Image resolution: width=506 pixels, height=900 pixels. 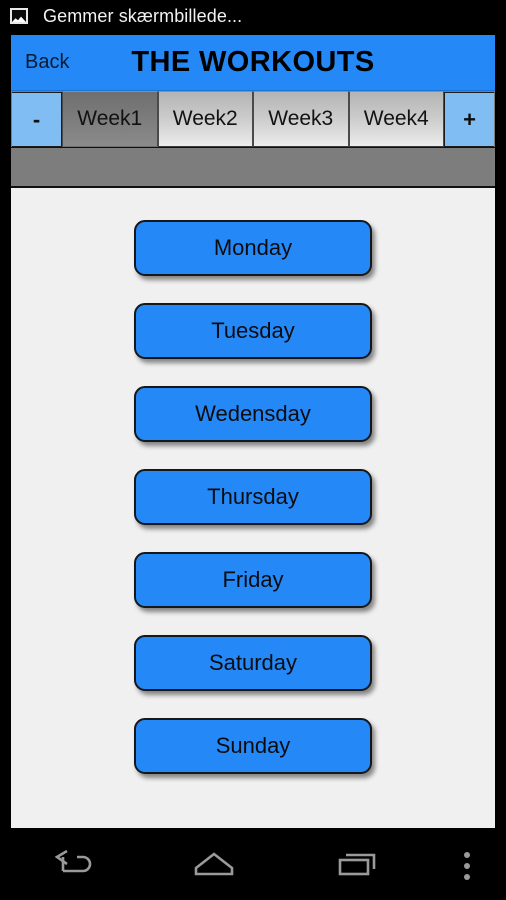 I want to click on nav-home-button, so click(x=214, y=866).